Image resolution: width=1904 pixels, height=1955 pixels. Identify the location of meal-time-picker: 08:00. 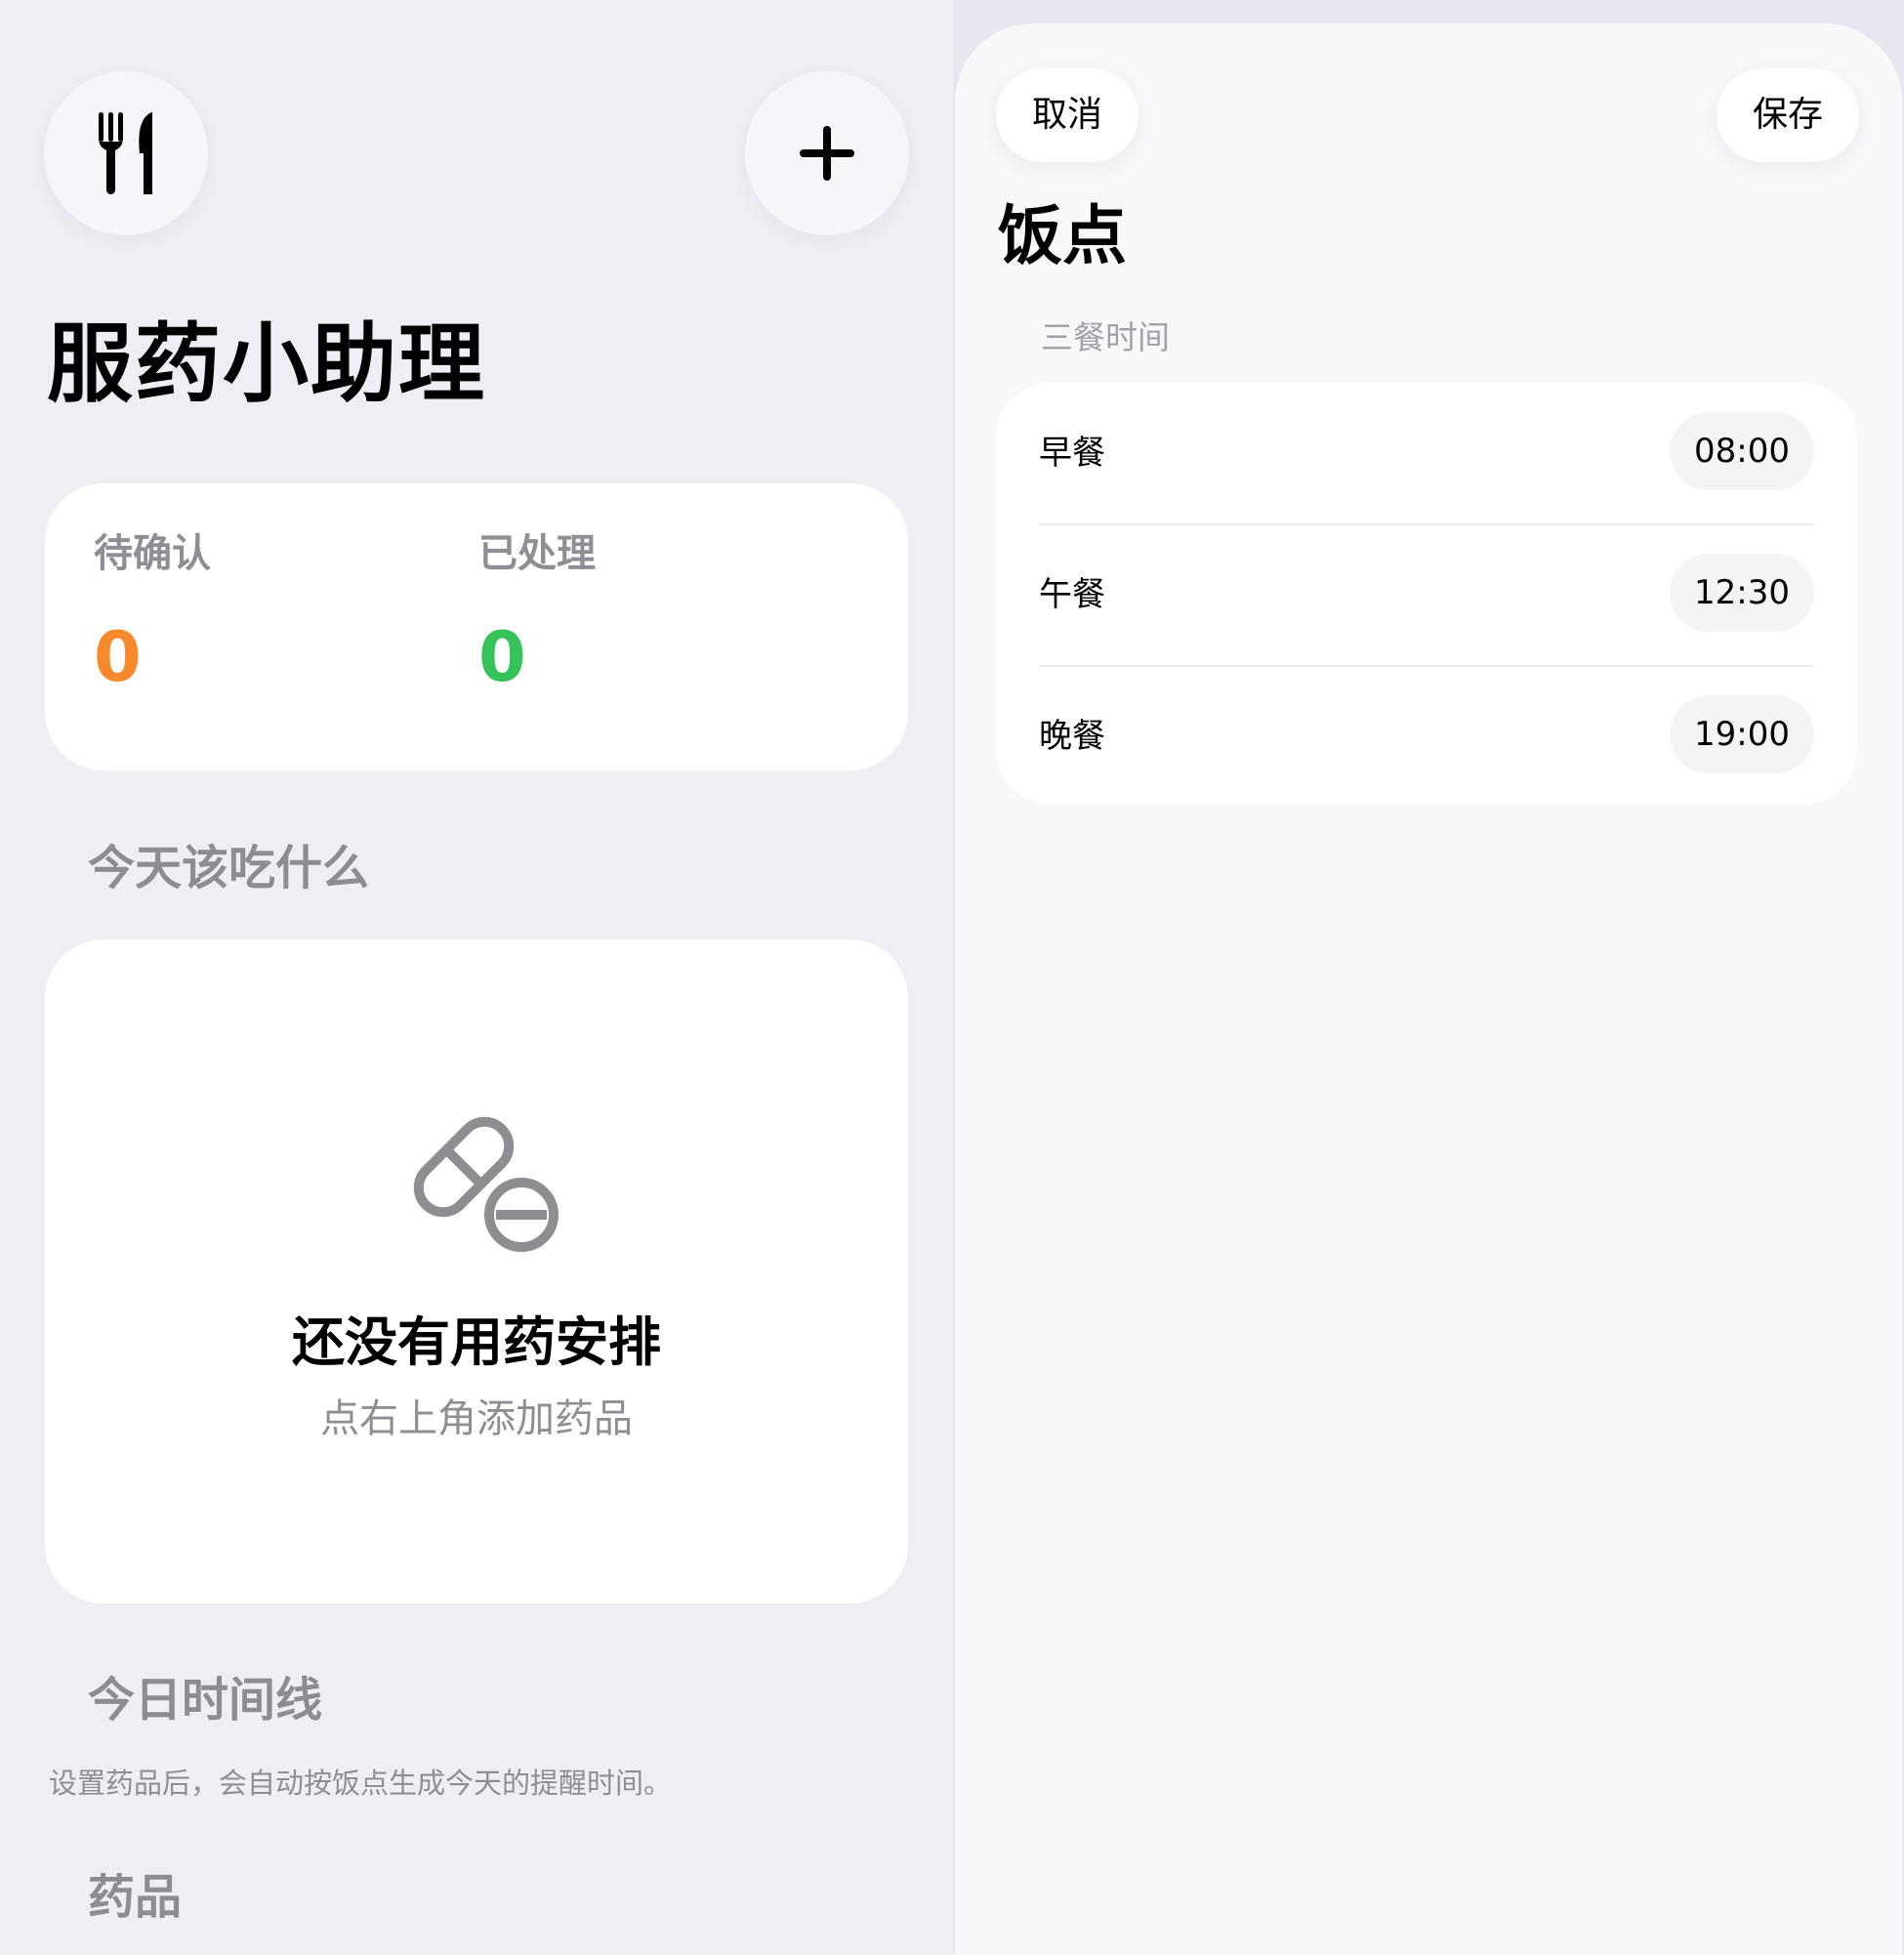
(1742, 451).